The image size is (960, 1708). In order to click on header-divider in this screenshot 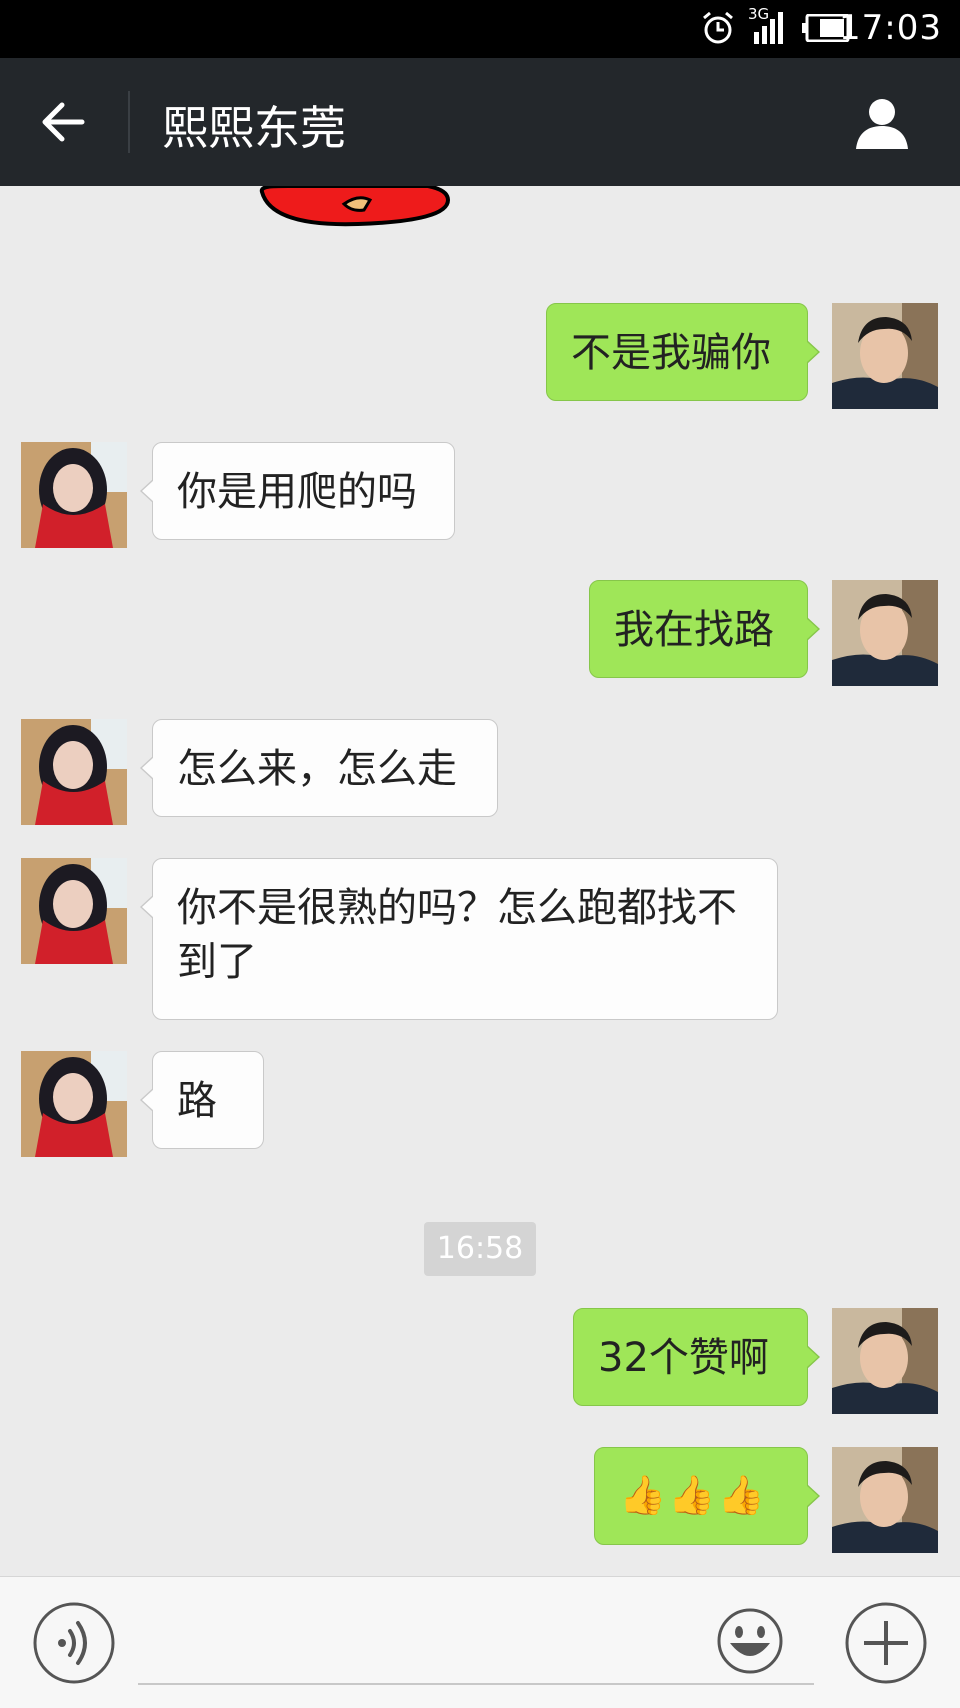, I will do `click(129, 122)`.